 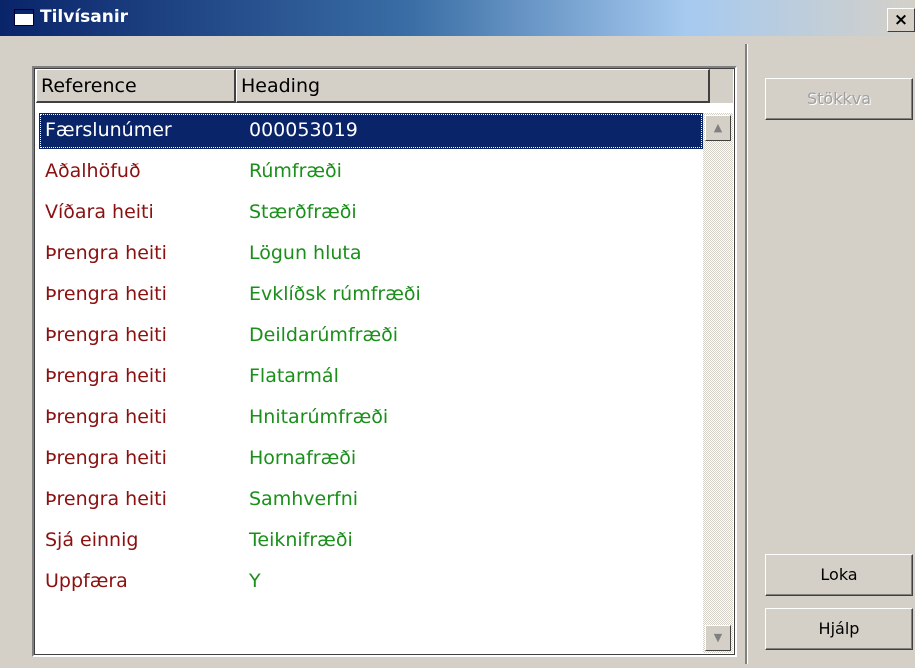 I want to click on heading-cell: Y, so click(x=255, y=581).